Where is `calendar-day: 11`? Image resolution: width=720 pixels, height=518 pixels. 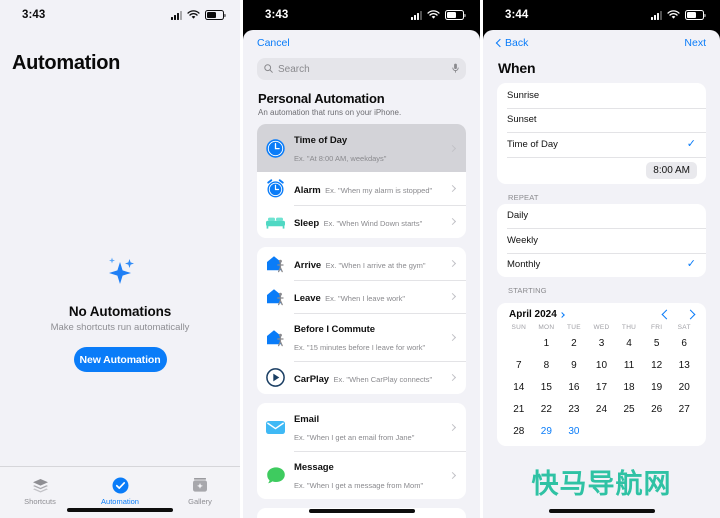
calendar-day: 11 is located at coordinates (629, 365).